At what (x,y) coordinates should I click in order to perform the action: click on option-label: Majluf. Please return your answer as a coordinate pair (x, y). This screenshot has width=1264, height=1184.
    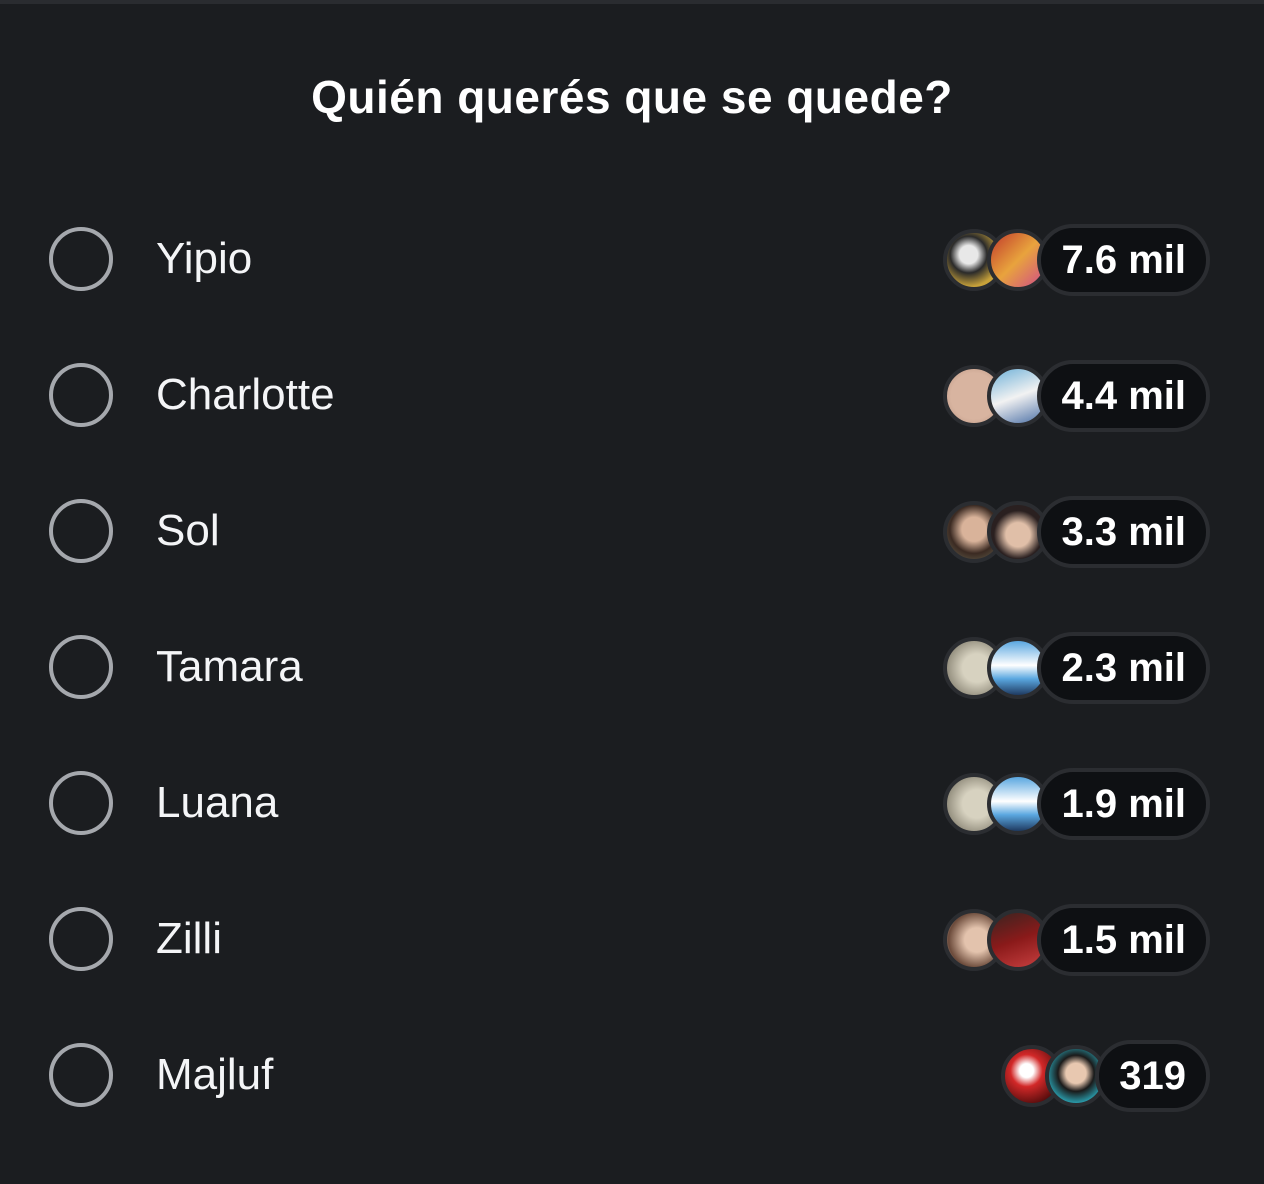
    Looking at the image, I should click on (215, 1074).